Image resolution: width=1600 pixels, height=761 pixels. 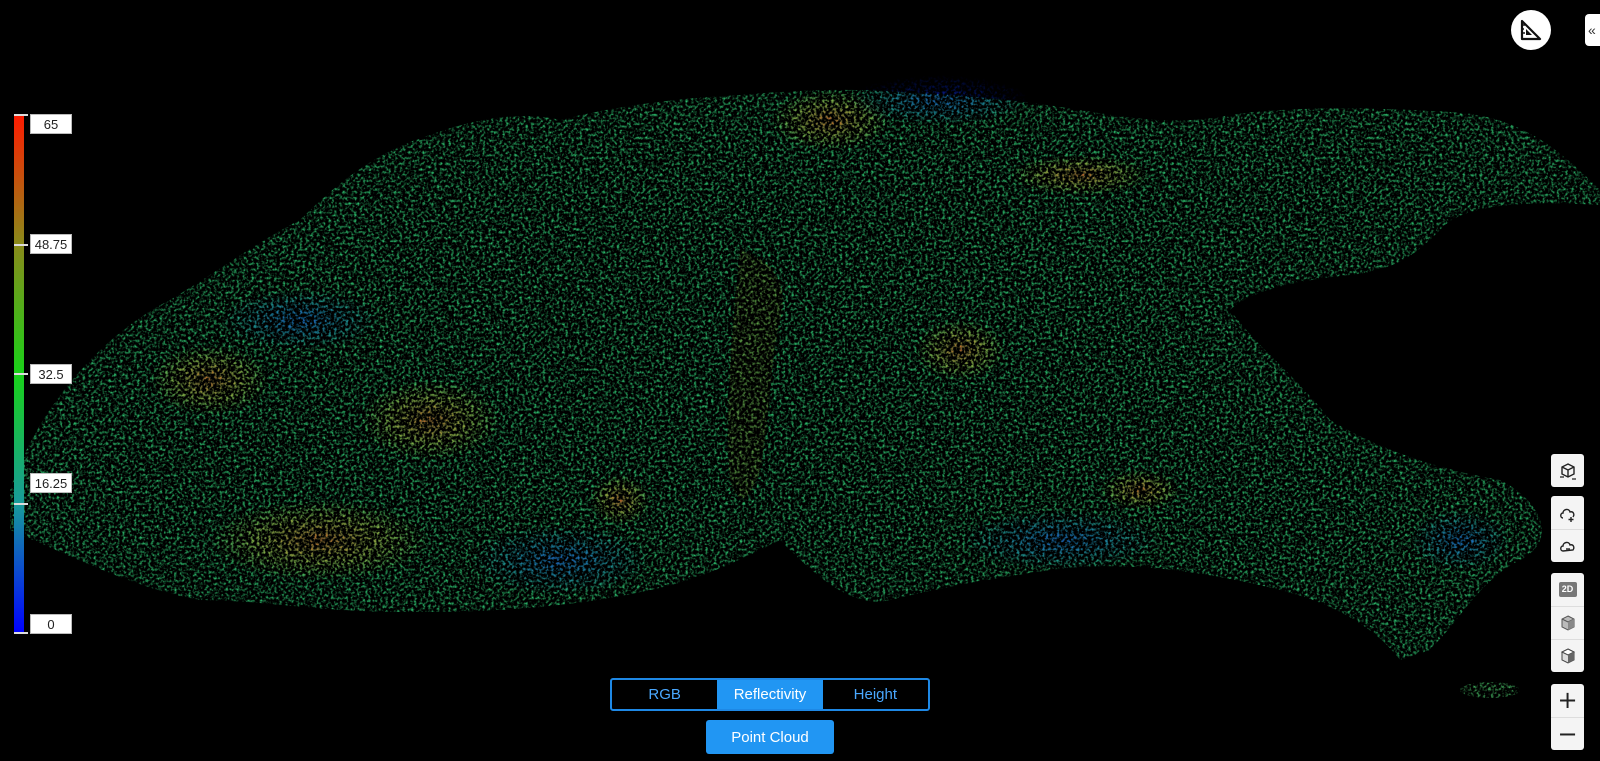 I want to click on plus-icon: +, so click(x=1567, y=700).